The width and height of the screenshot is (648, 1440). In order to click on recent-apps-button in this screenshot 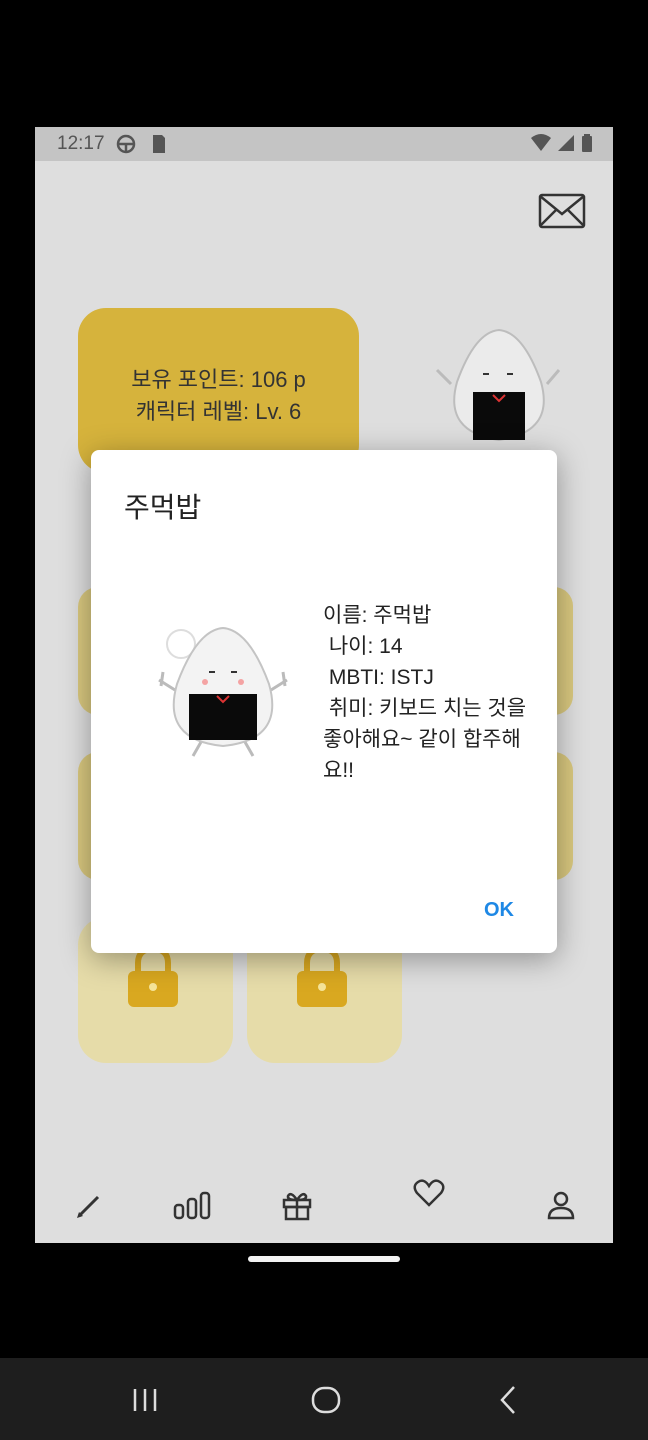, I will do `click(145, 1400)`.